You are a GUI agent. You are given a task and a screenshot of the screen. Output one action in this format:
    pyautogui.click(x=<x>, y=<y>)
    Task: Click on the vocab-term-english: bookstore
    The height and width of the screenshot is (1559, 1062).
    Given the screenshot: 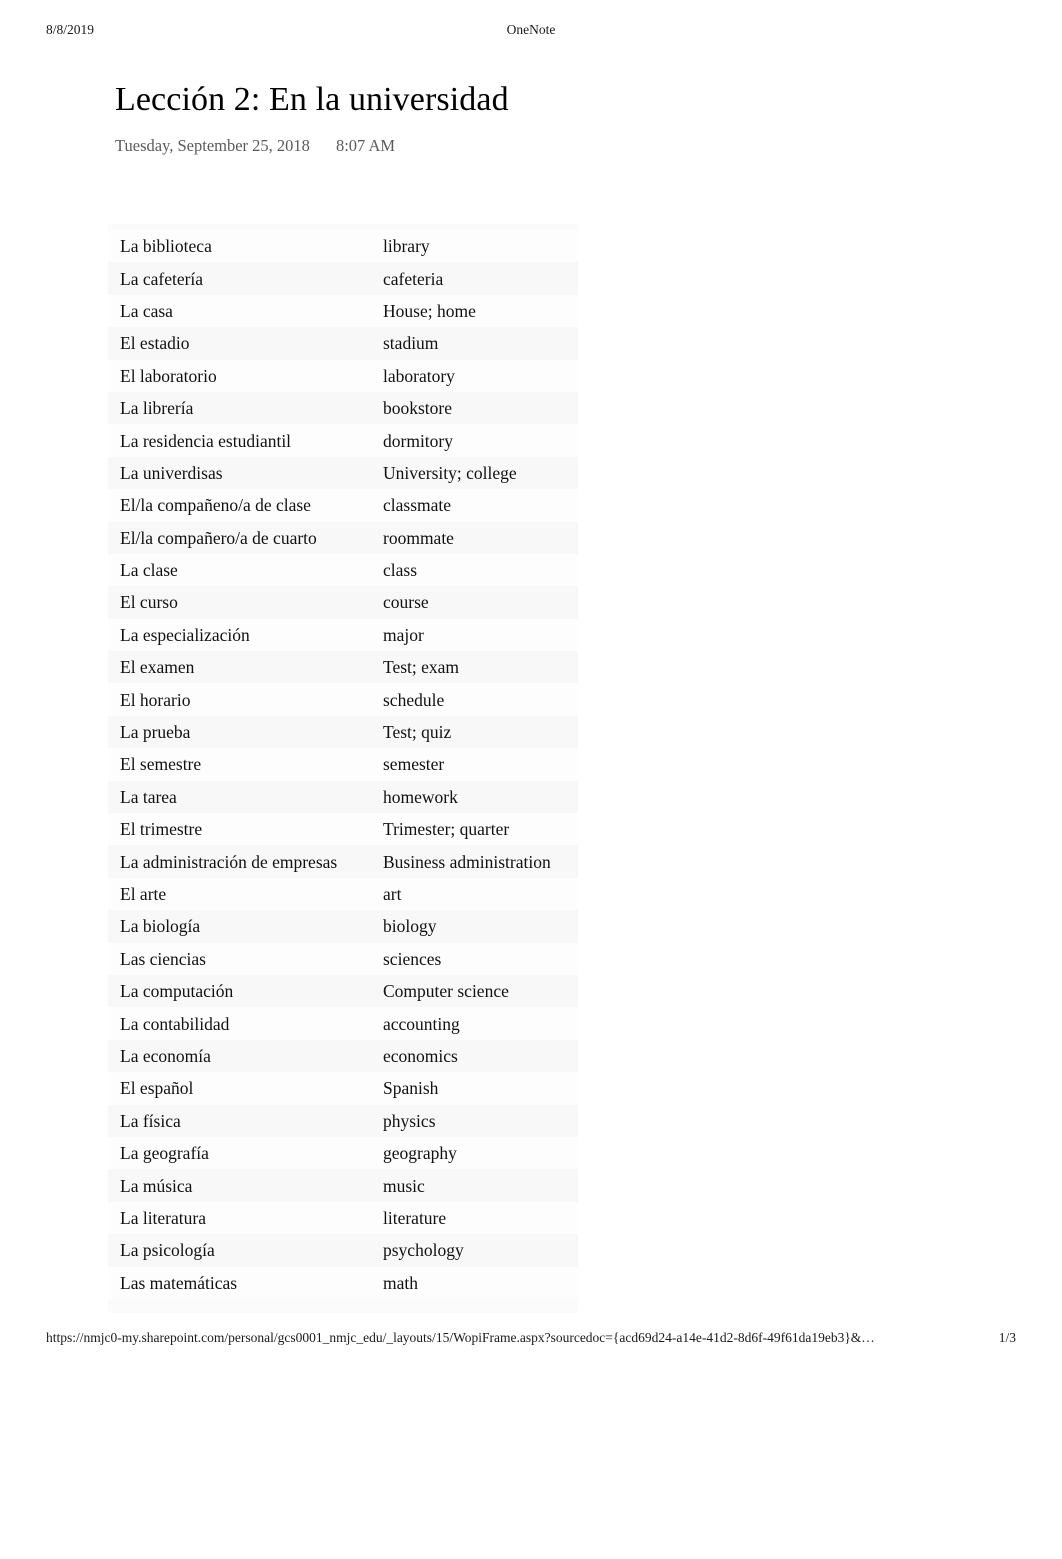 What is the action you would take?
    pyautogui.click(x=418, y=408)
    